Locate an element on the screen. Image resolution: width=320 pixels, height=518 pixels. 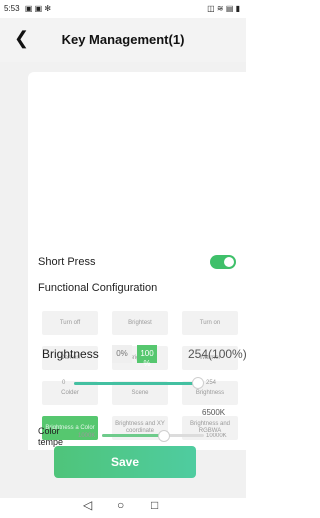
brightness-slider-thumb is located at coordinates (198, 383).